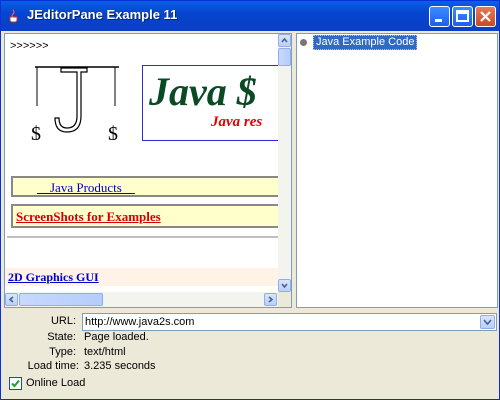  What do you see at coordinates (53, 366) in the screenshot?
I see `load-time-label: Load time:` at bounding box center [53, 366].